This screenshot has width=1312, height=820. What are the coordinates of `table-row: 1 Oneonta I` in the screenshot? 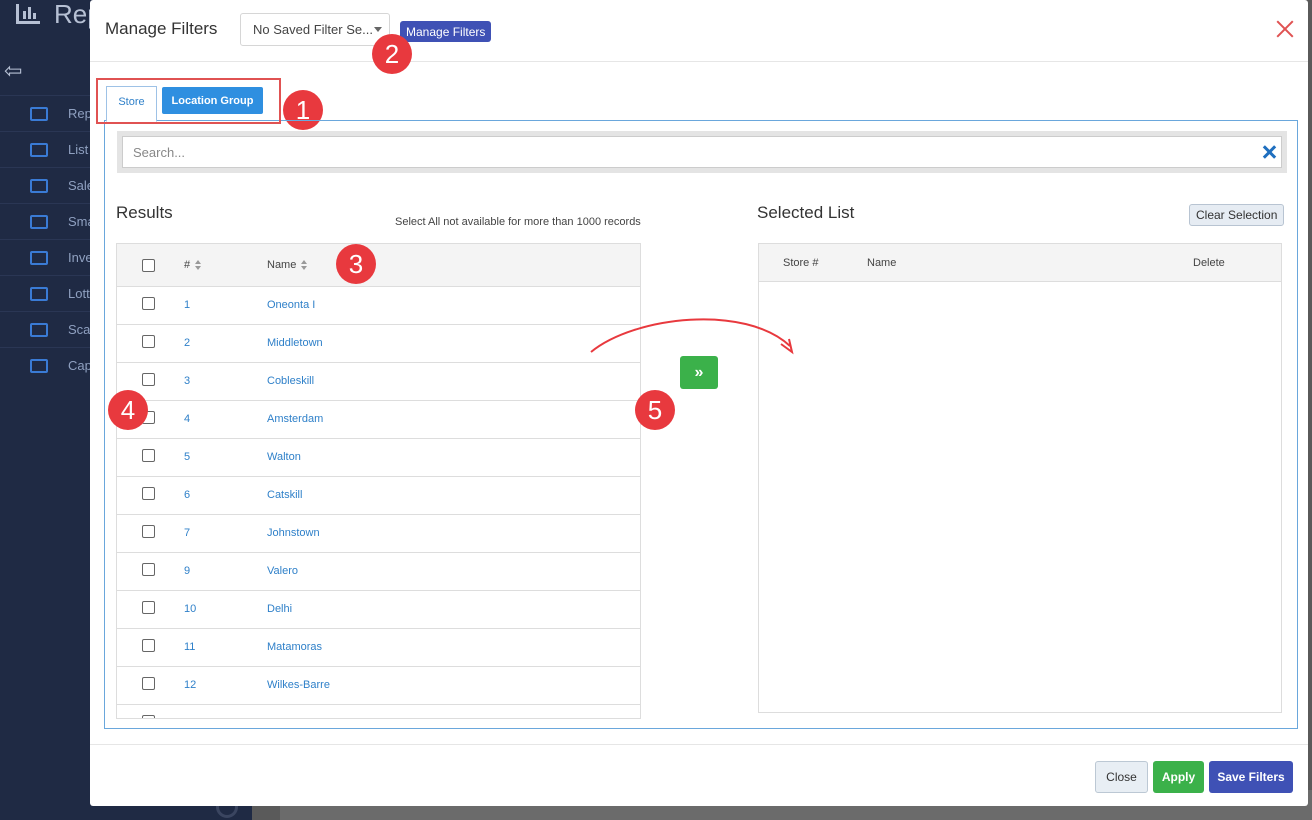 It's located at (378, 306).